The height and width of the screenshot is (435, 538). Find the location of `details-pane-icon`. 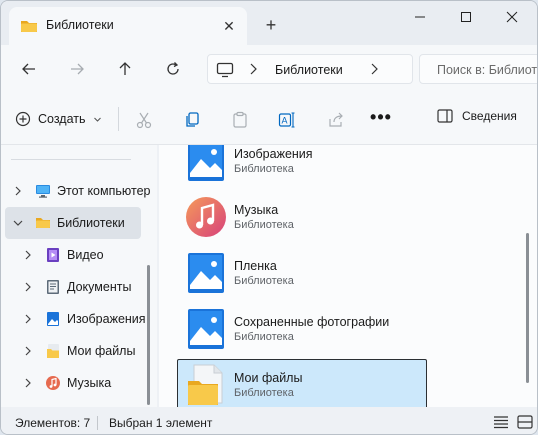

details-pane-icon is located at coordinates (445, 116).